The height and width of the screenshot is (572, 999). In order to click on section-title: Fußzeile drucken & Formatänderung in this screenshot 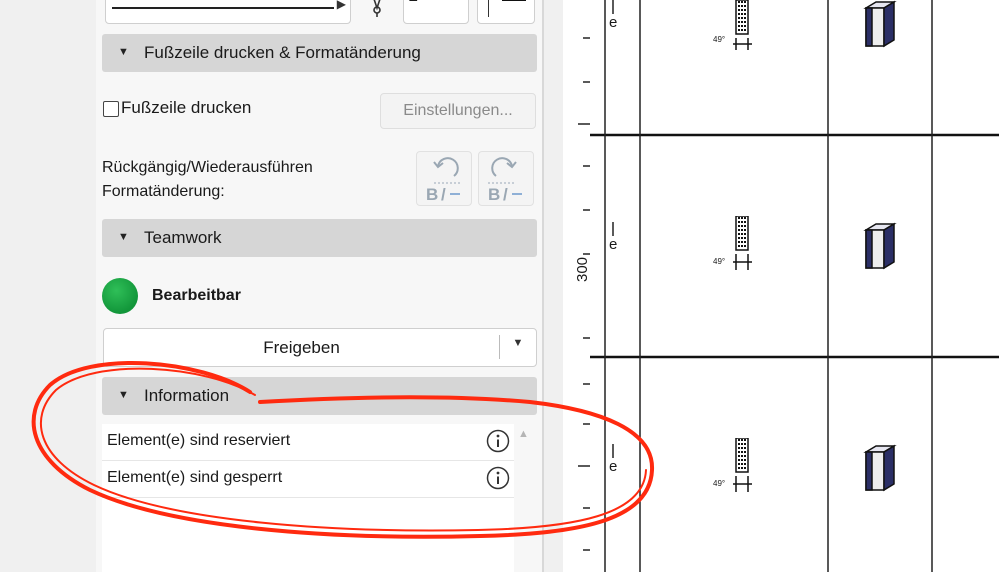, I will do `click(282, 52)`.